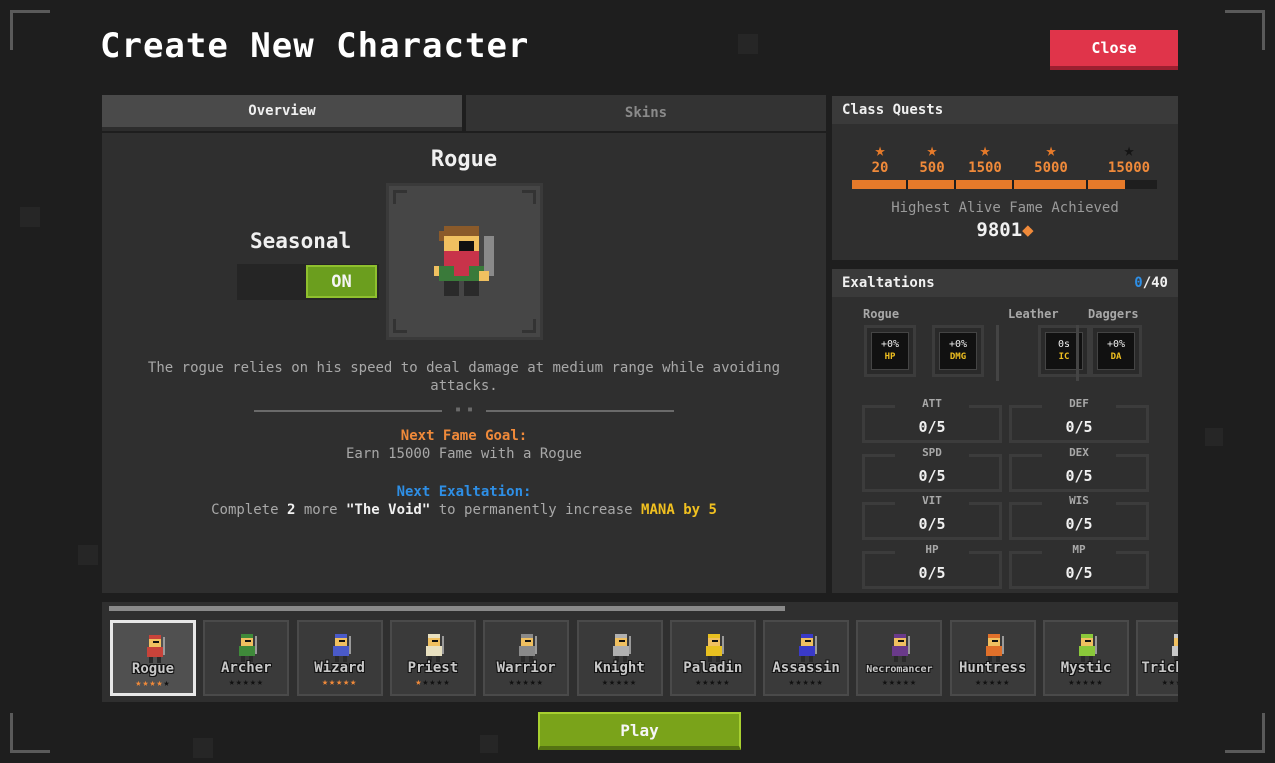 Image resolution: width=1275 pixels, height=763 pixels. What do you see at coordinates (464, 261) in the screenshot?
I see `rogue-sprite-icon` at bounding box center [464, 261].